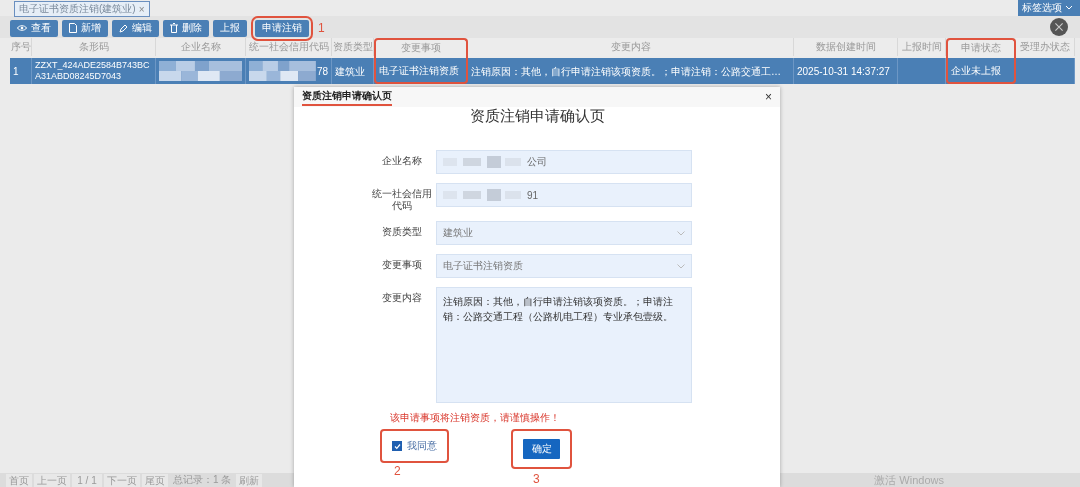  Describe the element at coordinates (85, 28) in the screenshot. I see `toolbar-button: 新增` at that location.